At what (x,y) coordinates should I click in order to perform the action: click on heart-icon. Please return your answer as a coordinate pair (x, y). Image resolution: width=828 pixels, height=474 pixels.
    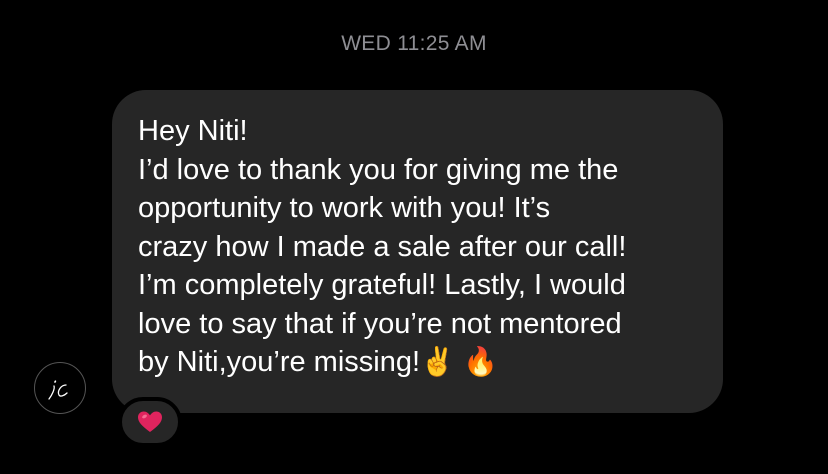
    Looking at the image, I should click on (150, 421).